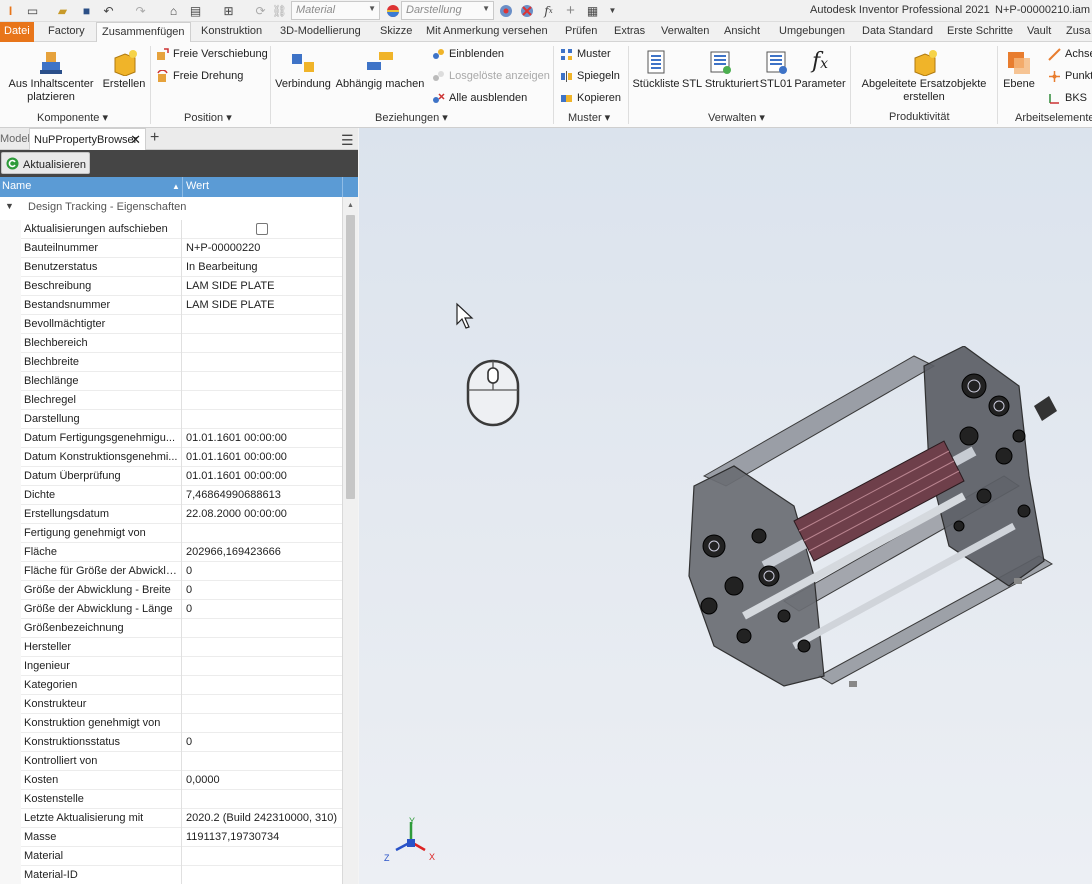 This screenshot has width=1092, height=884. I want to click on property-row: Benutzerstatus In Bearbeitung, so click(171, 267).